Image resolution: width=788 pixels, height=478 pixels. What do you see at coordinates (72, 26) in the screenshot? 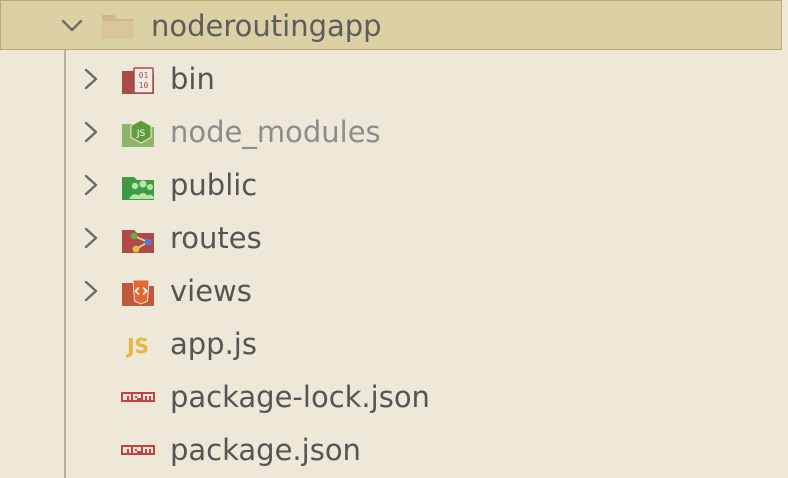
I see `chevron-down-icon` at bounding box center [72, 26].